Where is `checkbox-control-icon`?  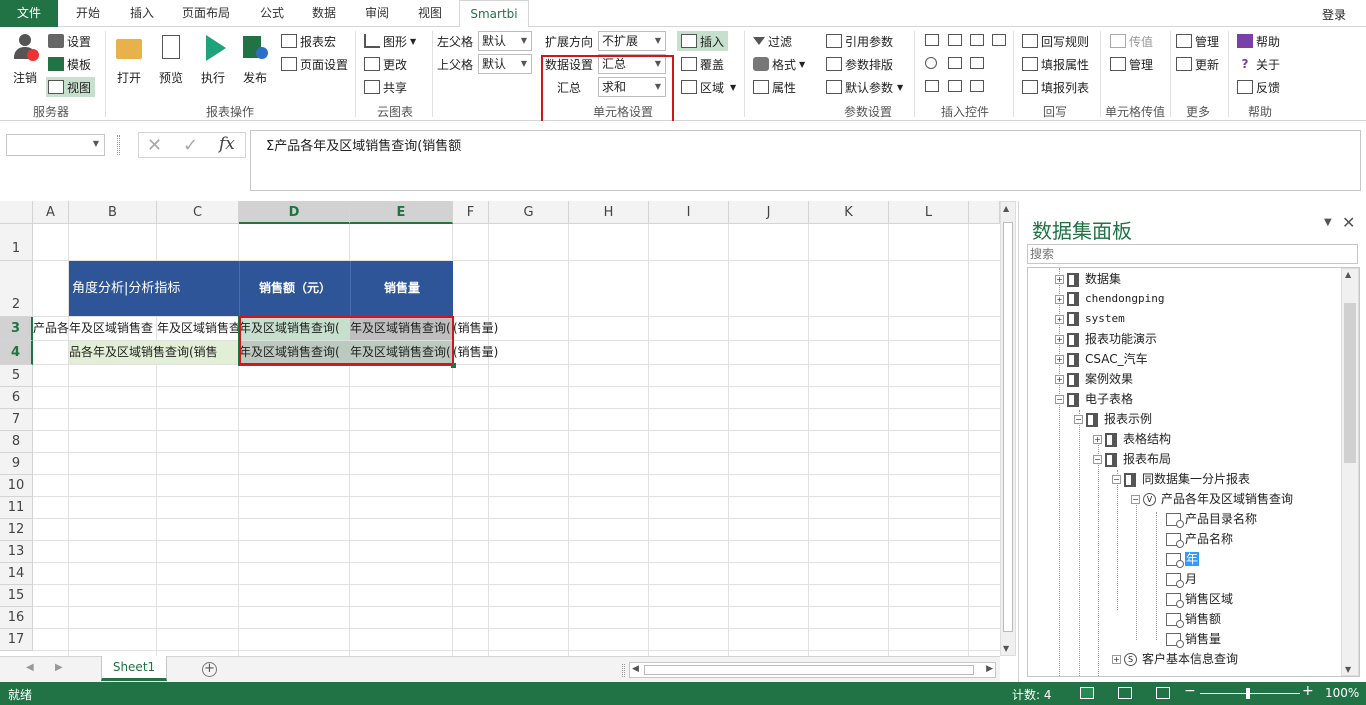
checkbox-control-icon is located at coordinates (932, 86).